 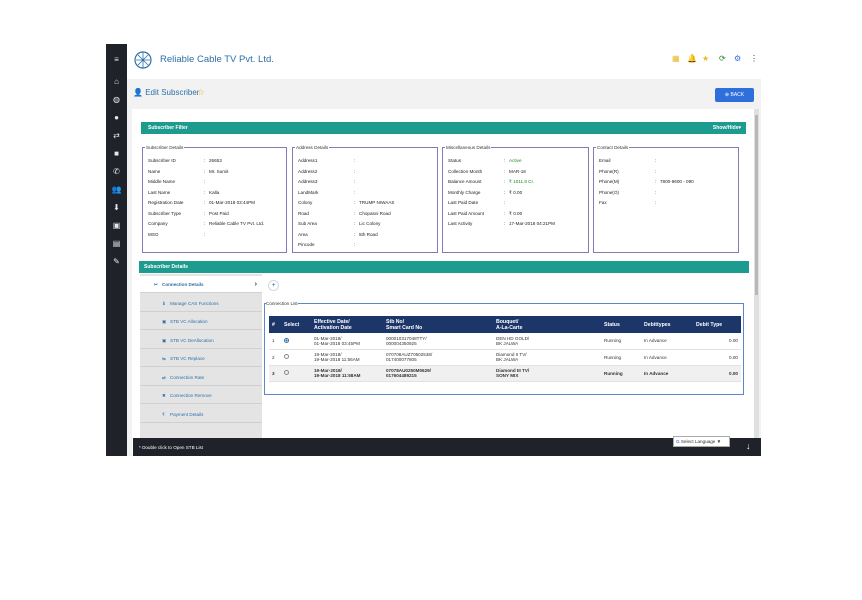 What do you see at coordinates (491, 182) in the screenshot?
I see `misc_details-row: Balance Amount: ₹ 1011.8 Cr.` at bounding box center [491, 182].